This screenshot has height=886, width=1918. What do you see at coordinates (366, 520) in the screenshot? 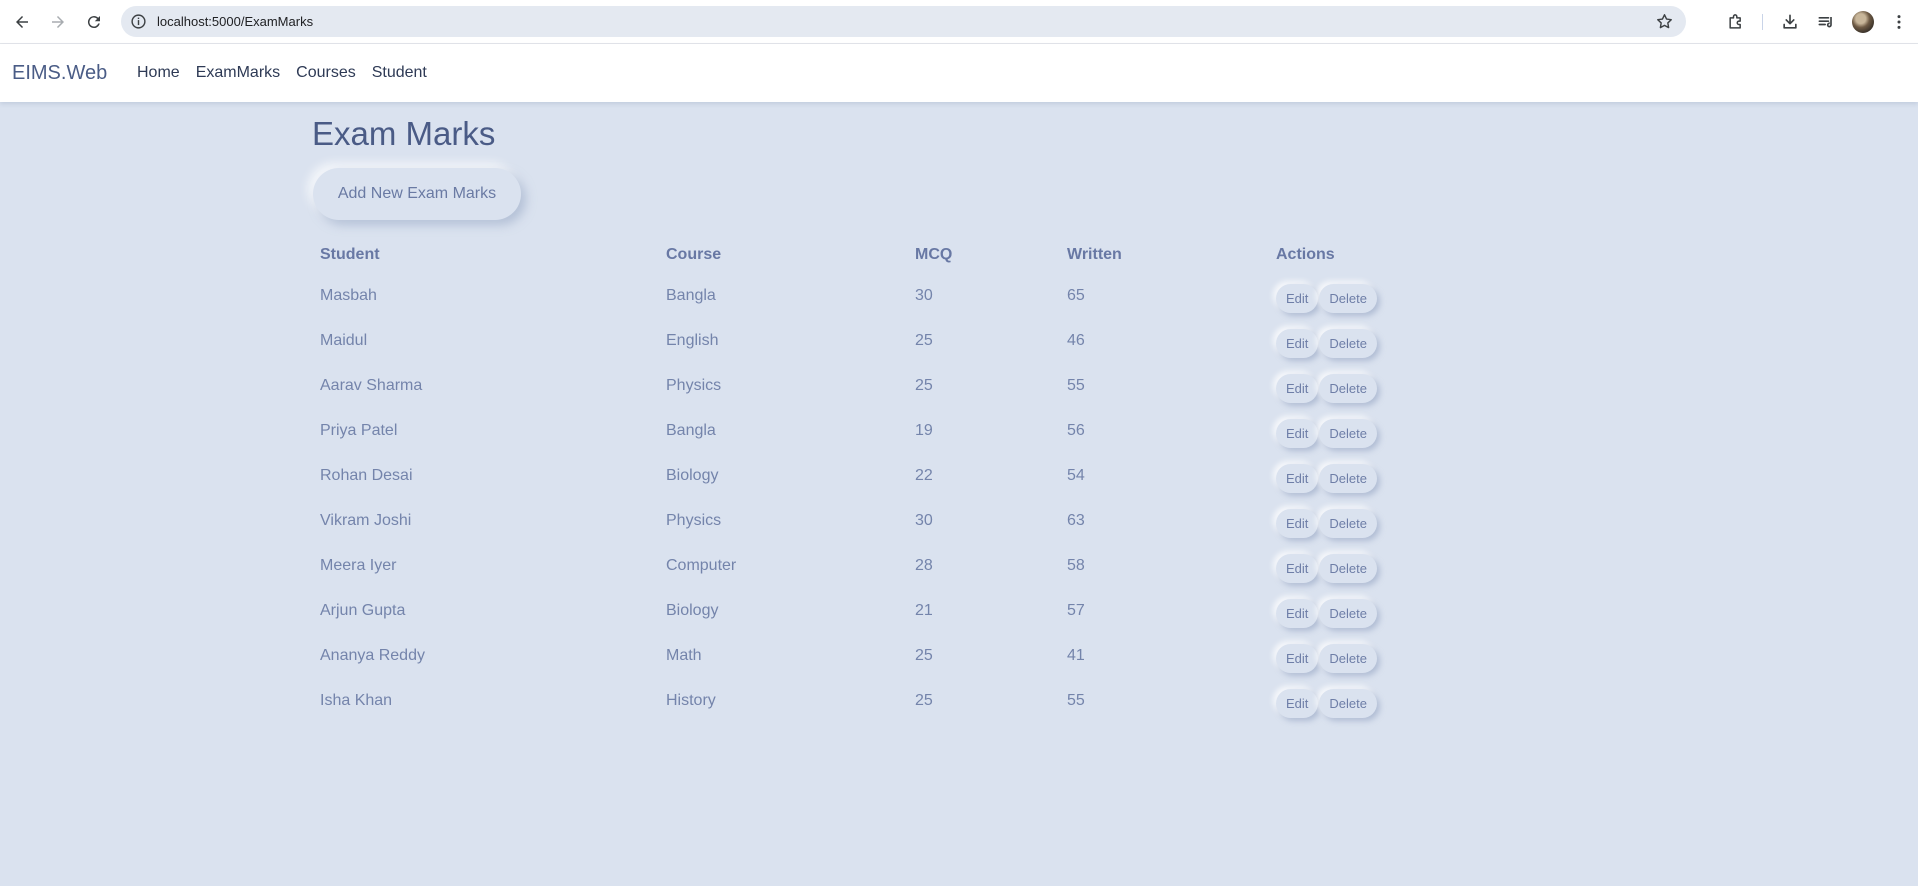
I see `student-cell: Vikram Joshi` at bounding box center [366, 520].